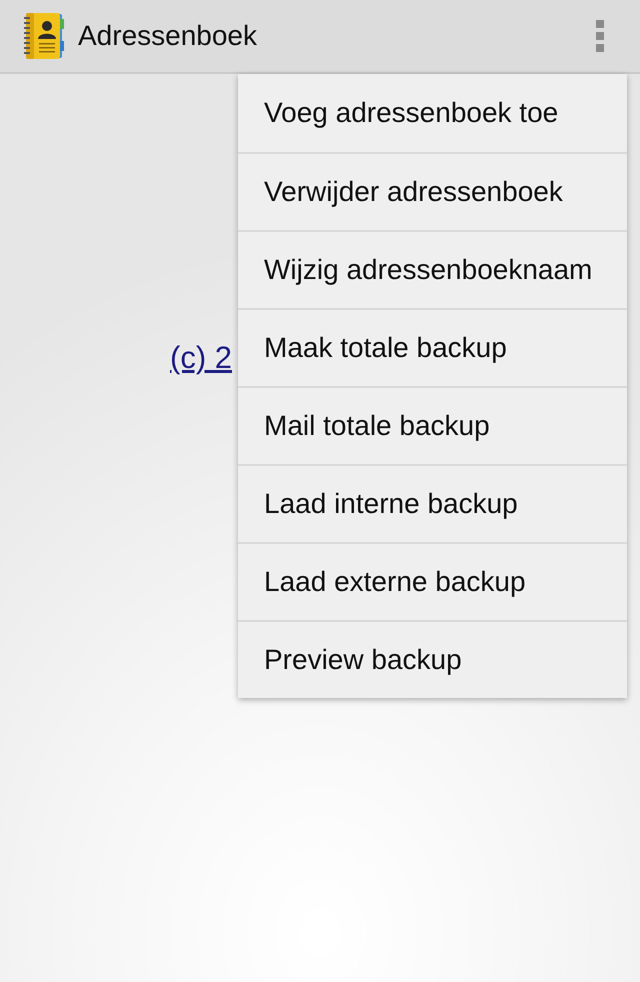 Image resolution: width=640 pixels, height=982 pixels. Describe the element at coordinates (432, 503) in the screenshot. I see `menu-item: Laad interne backup` at that location.